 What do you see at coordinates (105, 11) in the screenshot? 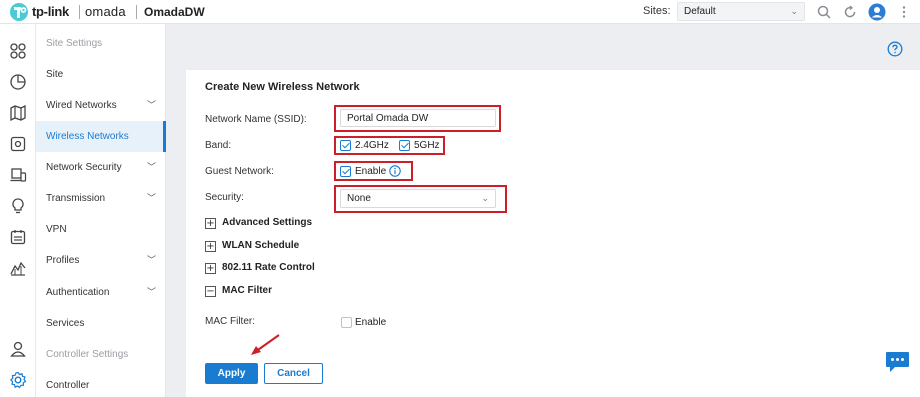
I see `brand-omada: omada` at bounding box center [105, 11].